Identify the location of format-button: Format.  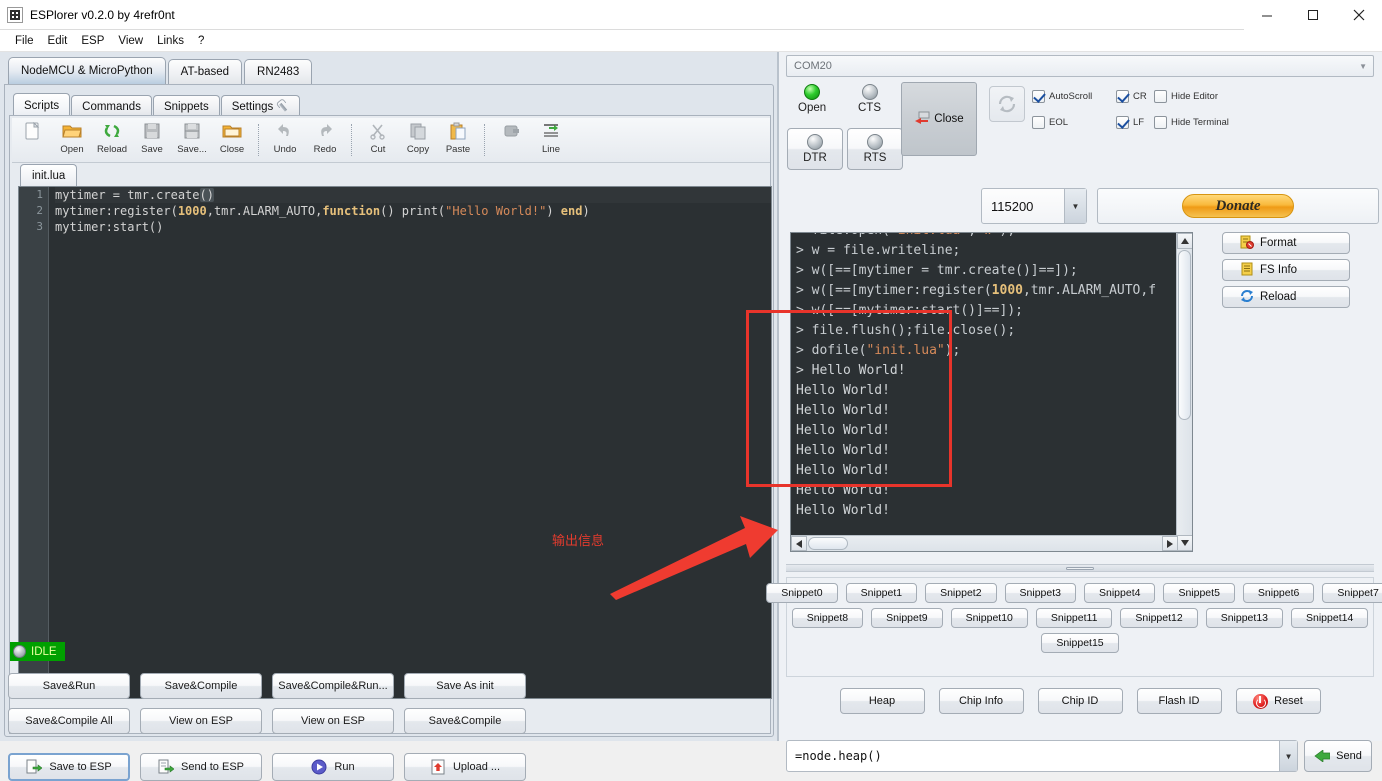
(1286, 243).